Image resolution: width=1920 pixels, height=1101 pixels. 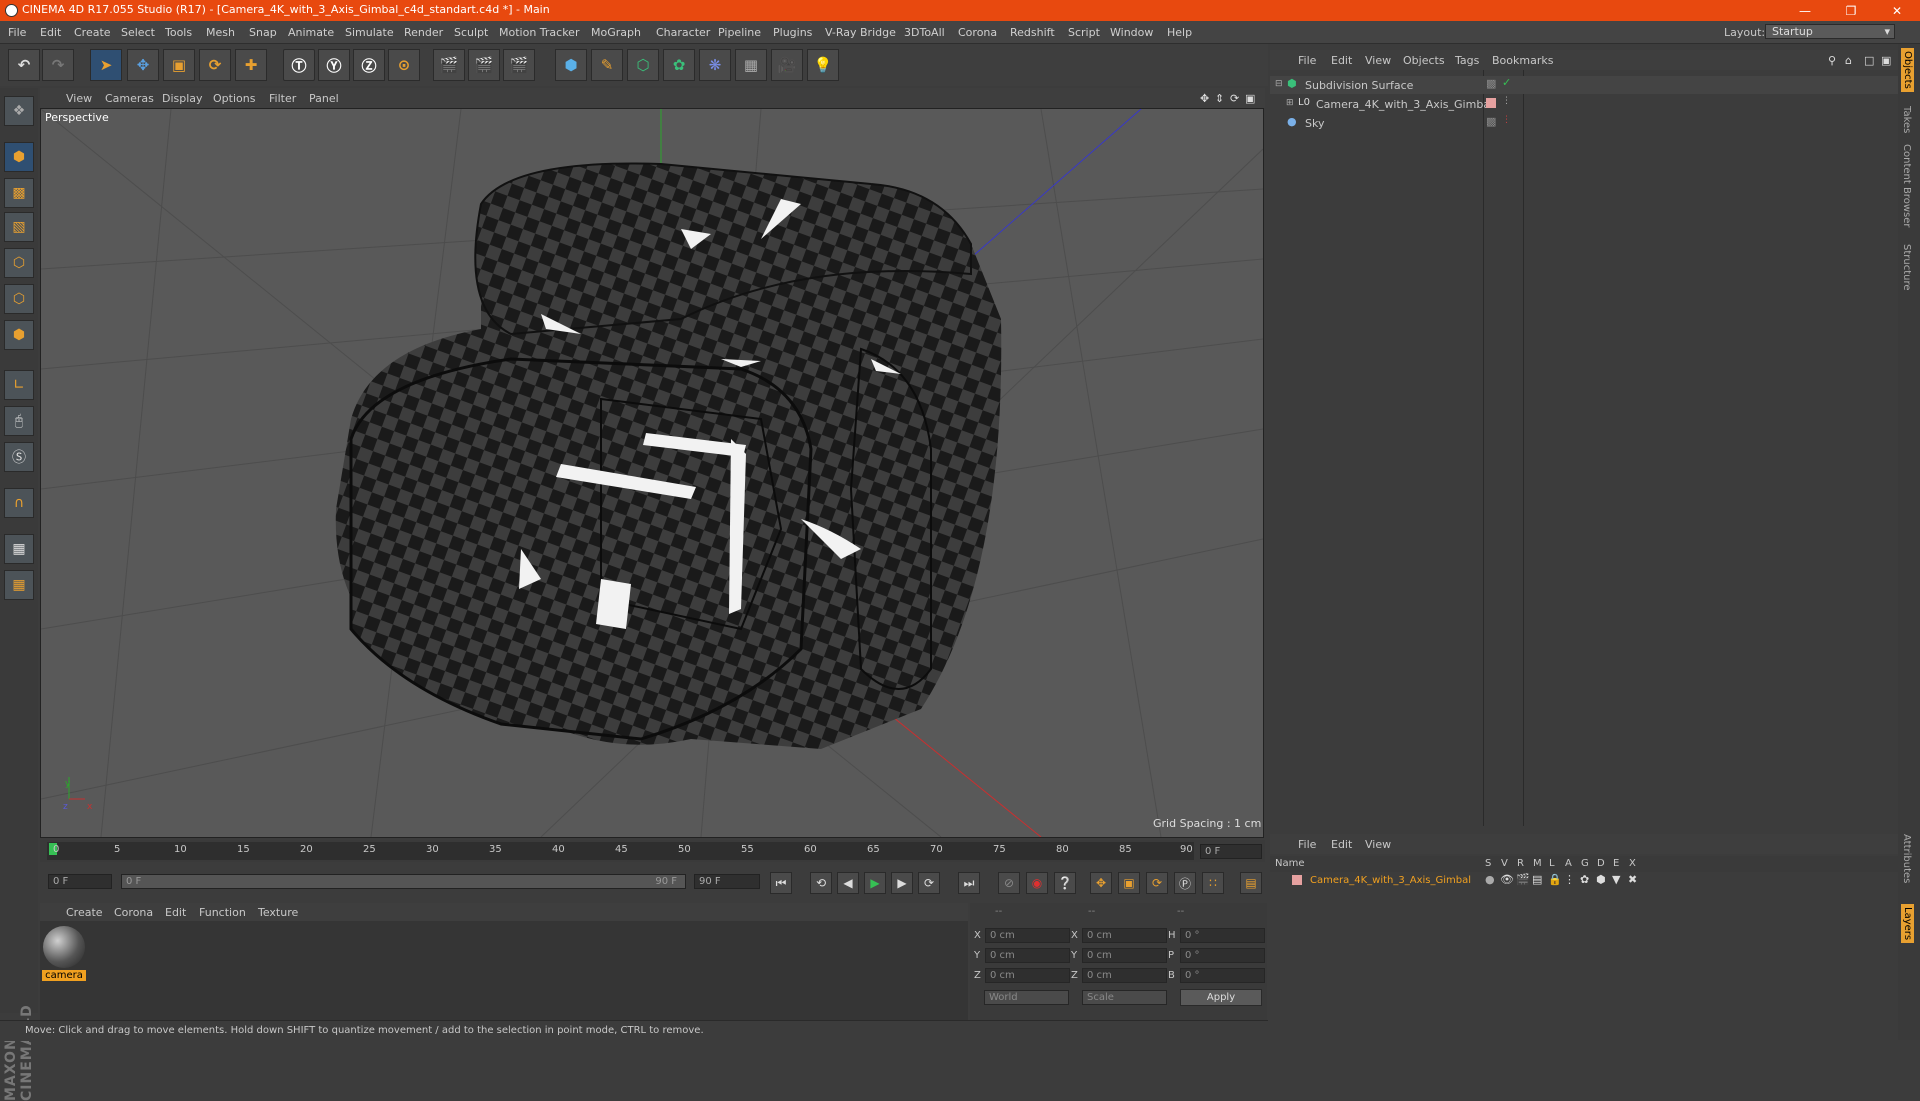 I want to click on collapse-icon: ⊟, so click(x=1279, y=84).